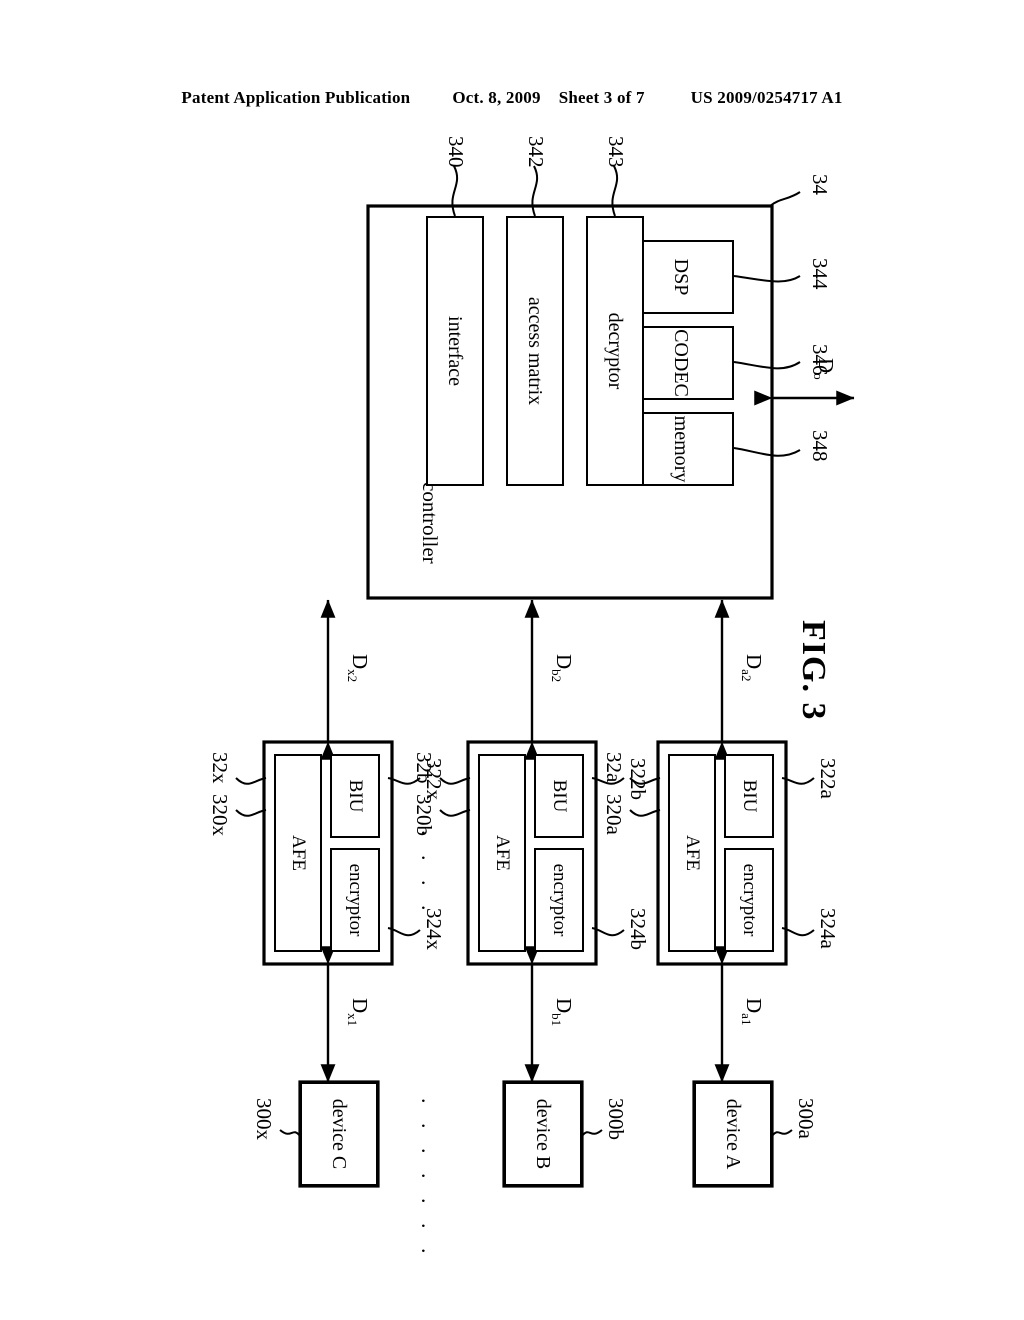 Image resolution: width=1024 pixels, height=1320 pixels. I want to click on signal-db2: Db2, so click(562, 668).